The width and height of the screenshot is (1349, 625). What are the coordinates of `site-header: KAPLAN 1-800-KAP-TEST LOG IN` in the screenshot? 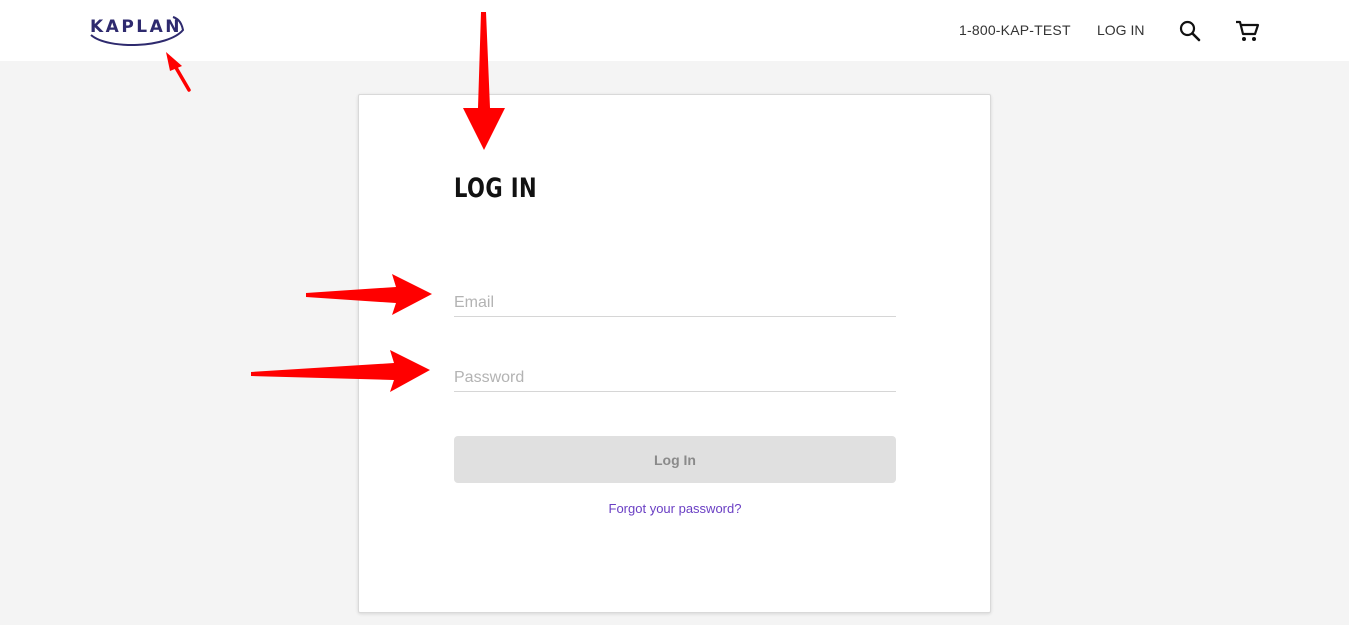 It's located at (674, 30).